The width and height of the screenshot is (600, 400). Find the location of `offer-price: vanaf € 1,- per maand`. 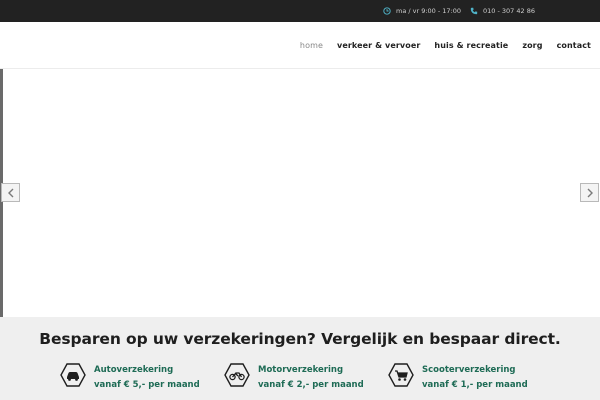

offer-price: vanaf € 1,- per maand is located at coordinates (475, 385).